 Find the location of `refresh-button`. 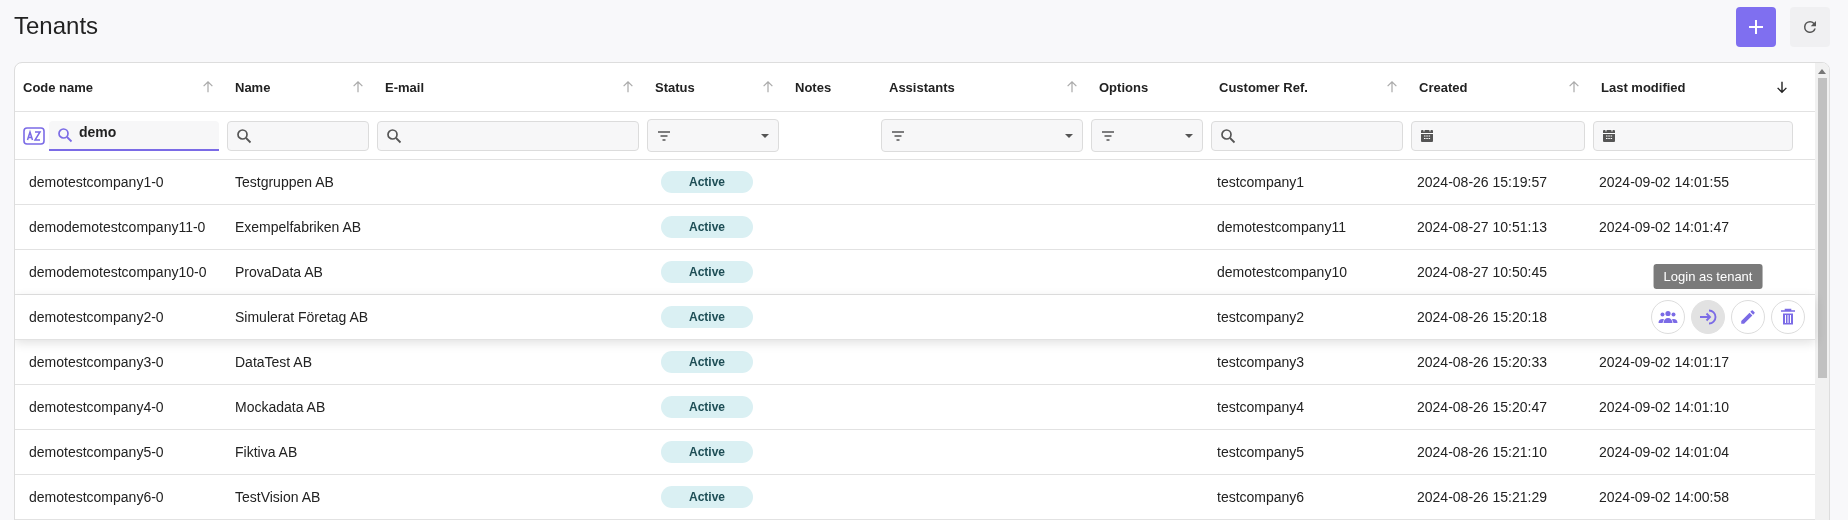

refresh-button is located at coordinates (1810, 27).